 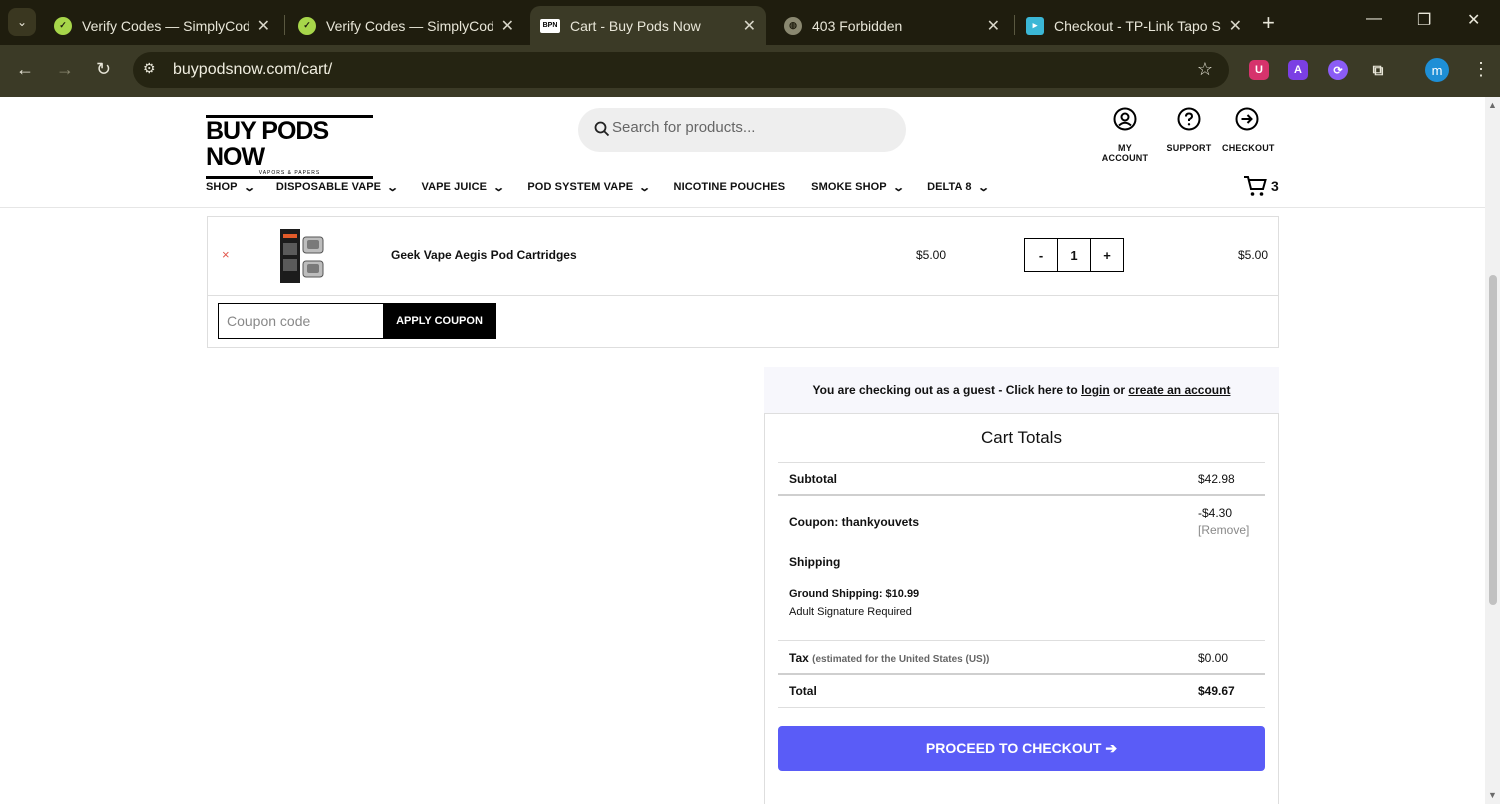 What do you see at coordinates (580, 187) in the screenshot?
I see `nav-label: POD SYSTEM VAPE` at bounding box center [580, 187].